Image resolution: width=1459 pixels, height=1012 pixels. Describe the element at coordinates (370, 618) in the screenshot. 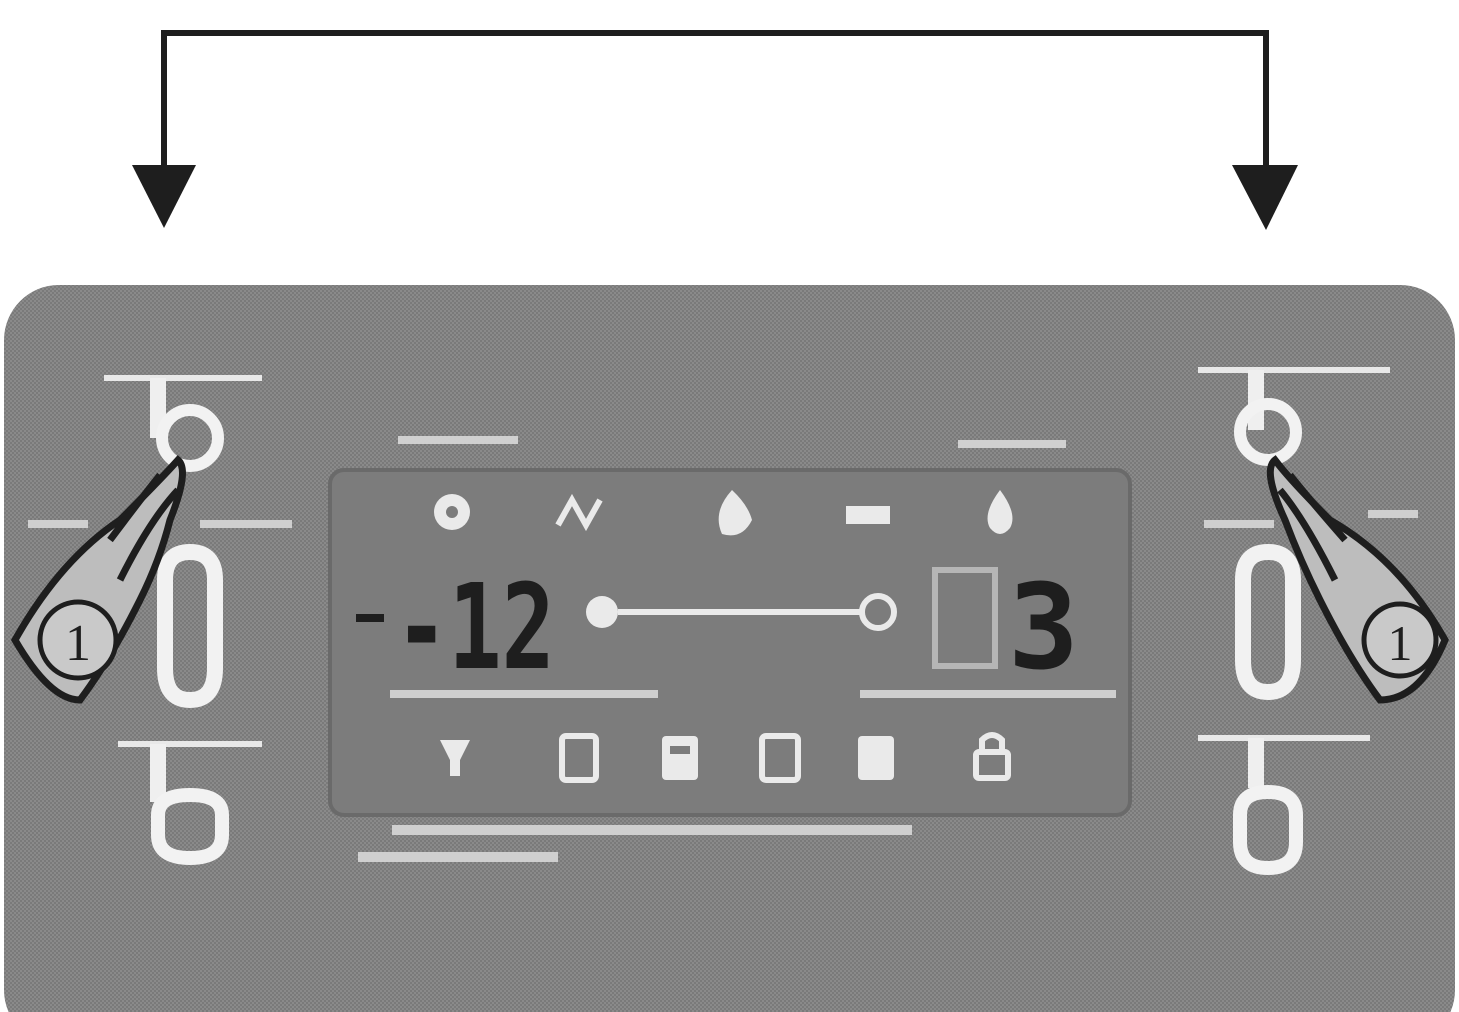

I see `minus-sign` at that location.